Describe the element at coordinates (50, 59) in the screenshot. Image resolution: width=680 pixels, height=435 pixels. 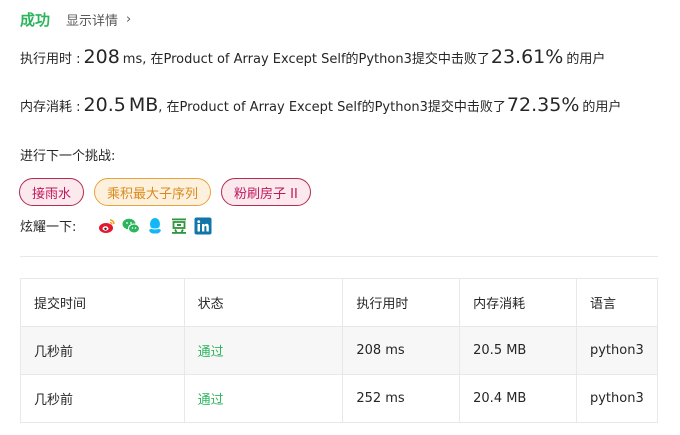
I see `runtime-label: 执行用时 :` at that location.